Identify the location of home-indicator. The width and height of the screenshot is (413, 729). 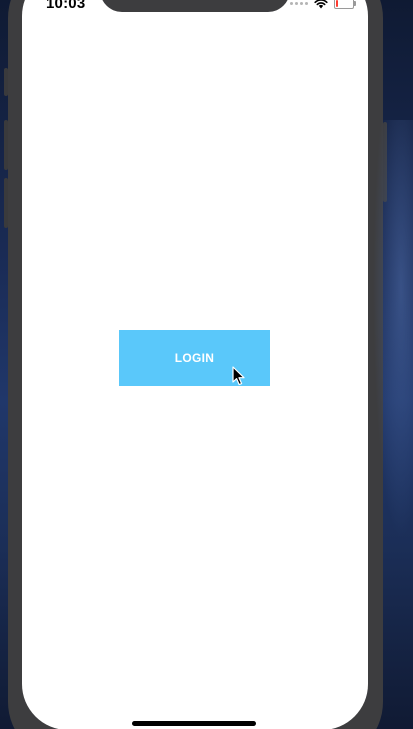
(194, 723).